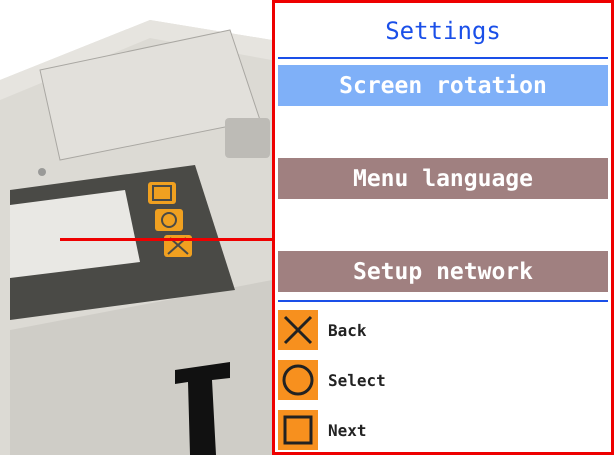 The height and width of the screenshot is (455, 614). I want to click on square-icon, so click(298, 430).